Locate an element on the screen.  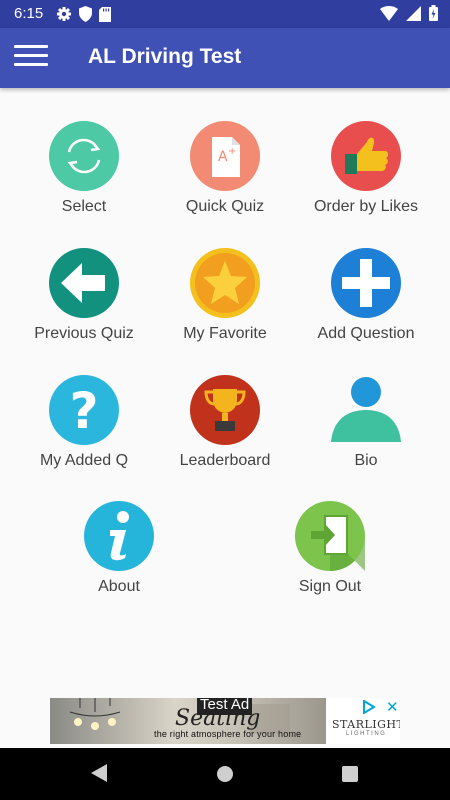
menu-tile-select: Select is located at coordinates (84, 176).